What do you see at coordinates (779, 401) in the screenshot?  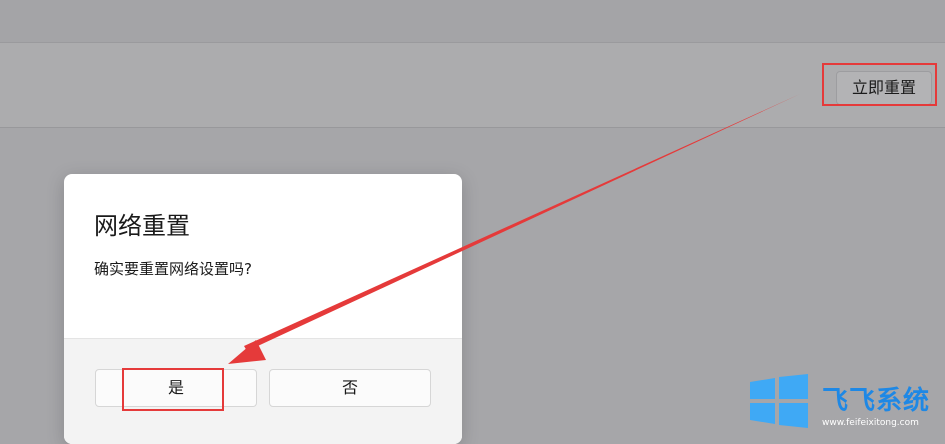 I see `windows-logo-icon` at bounding box center [779, 401].